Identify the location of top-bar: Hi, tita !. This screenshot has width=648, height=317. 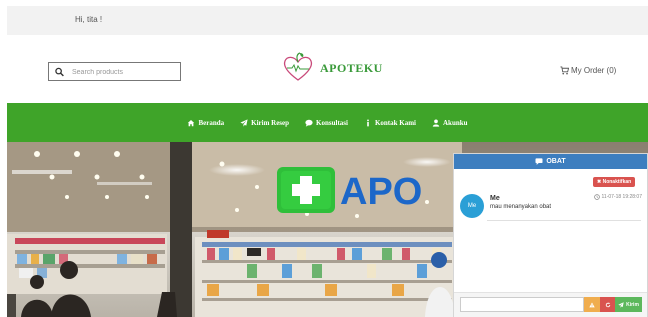
(327, 20).